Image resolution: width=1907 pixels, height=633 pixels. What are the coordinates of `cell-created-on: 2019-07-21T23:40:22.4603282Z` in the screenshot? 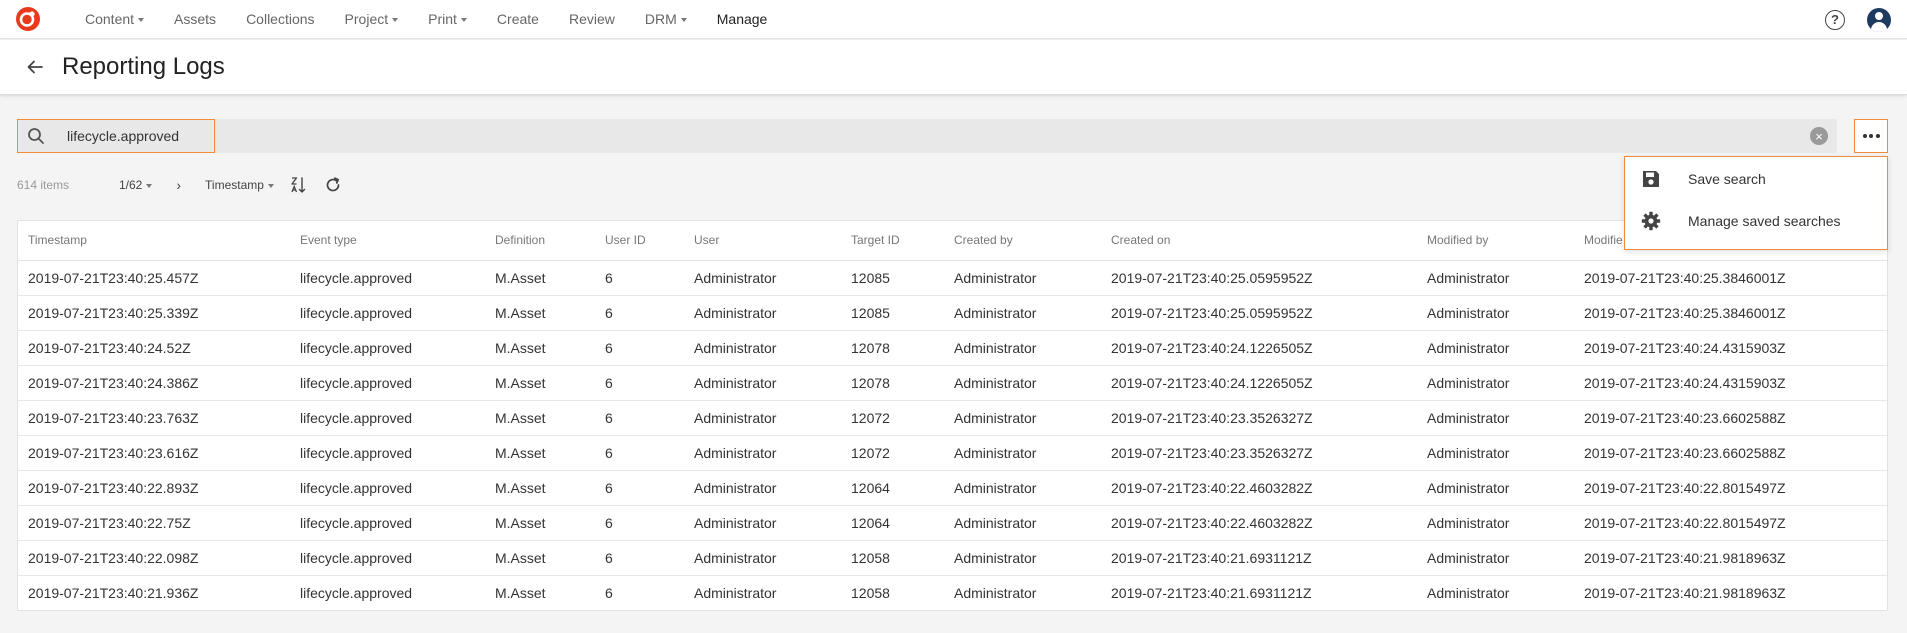 It's located at (1259, 488).